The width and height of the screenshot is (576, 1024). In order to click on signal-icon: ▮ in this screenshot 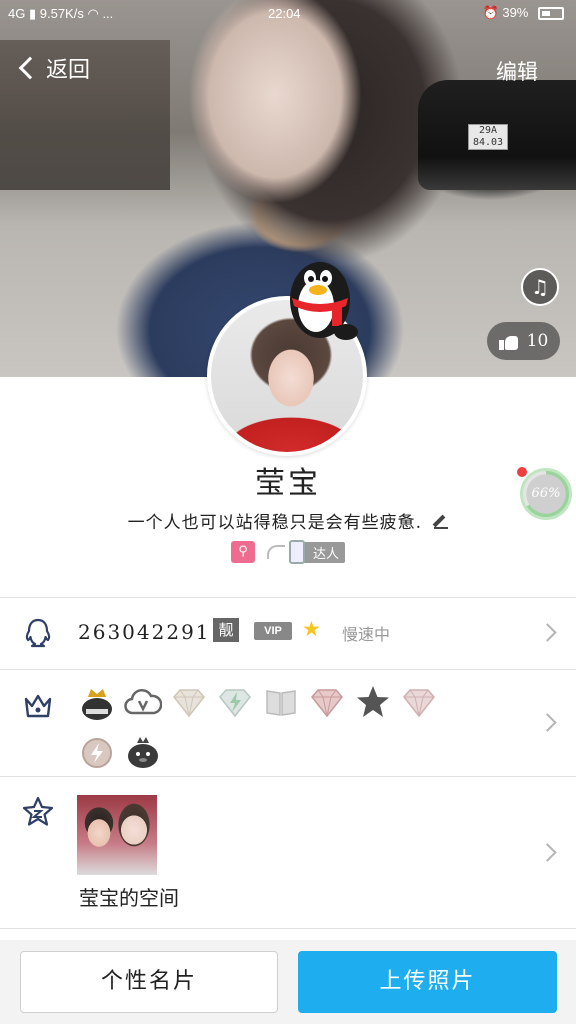, I will do `click(32, 13)`.